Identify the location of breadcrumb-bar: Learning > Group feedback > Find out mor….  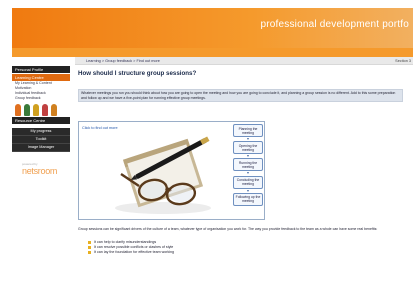
(244, 61).